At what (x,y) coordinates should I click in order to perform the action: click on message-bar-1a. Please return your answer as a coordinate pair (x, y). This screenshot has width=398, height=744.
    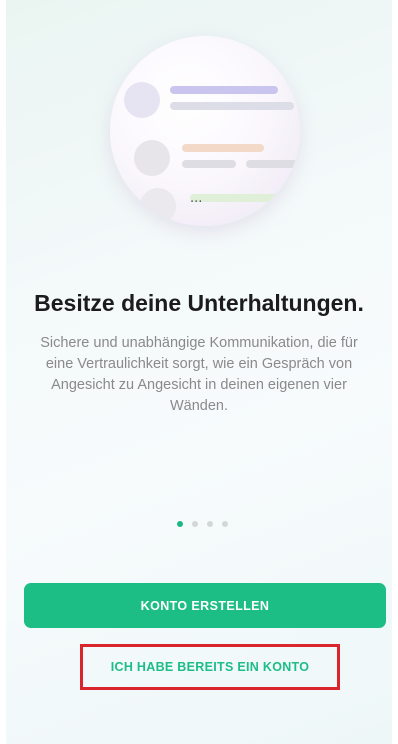
    Looking at the image, I should click on (224, 90).